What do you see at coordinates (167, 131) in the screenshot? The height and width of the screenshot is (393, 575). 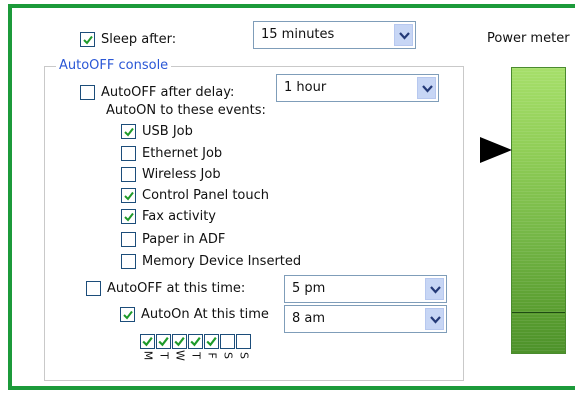 I see `event-usb-job-label: USB Job` at bounding box center [167, 131].